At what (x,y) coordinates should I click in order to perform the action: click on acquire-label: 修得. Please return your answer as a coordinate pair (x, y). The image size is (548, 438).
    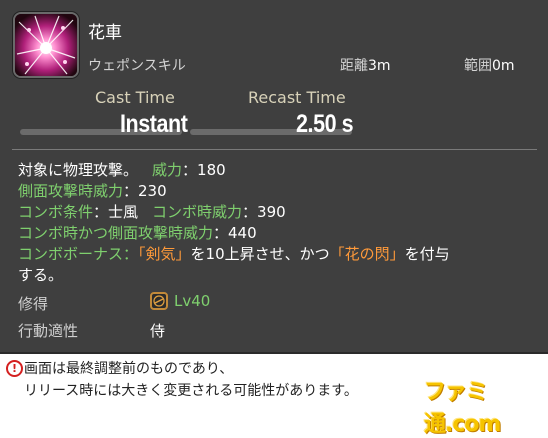
    Looking at the image, I should click on (33, 304).